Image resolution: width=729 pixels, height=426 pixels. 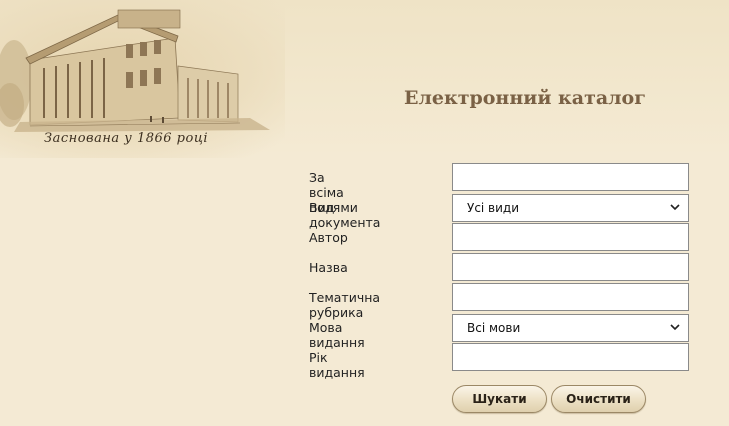 I want to click on document-type-select: Усі види, so click(x=570, y=208).